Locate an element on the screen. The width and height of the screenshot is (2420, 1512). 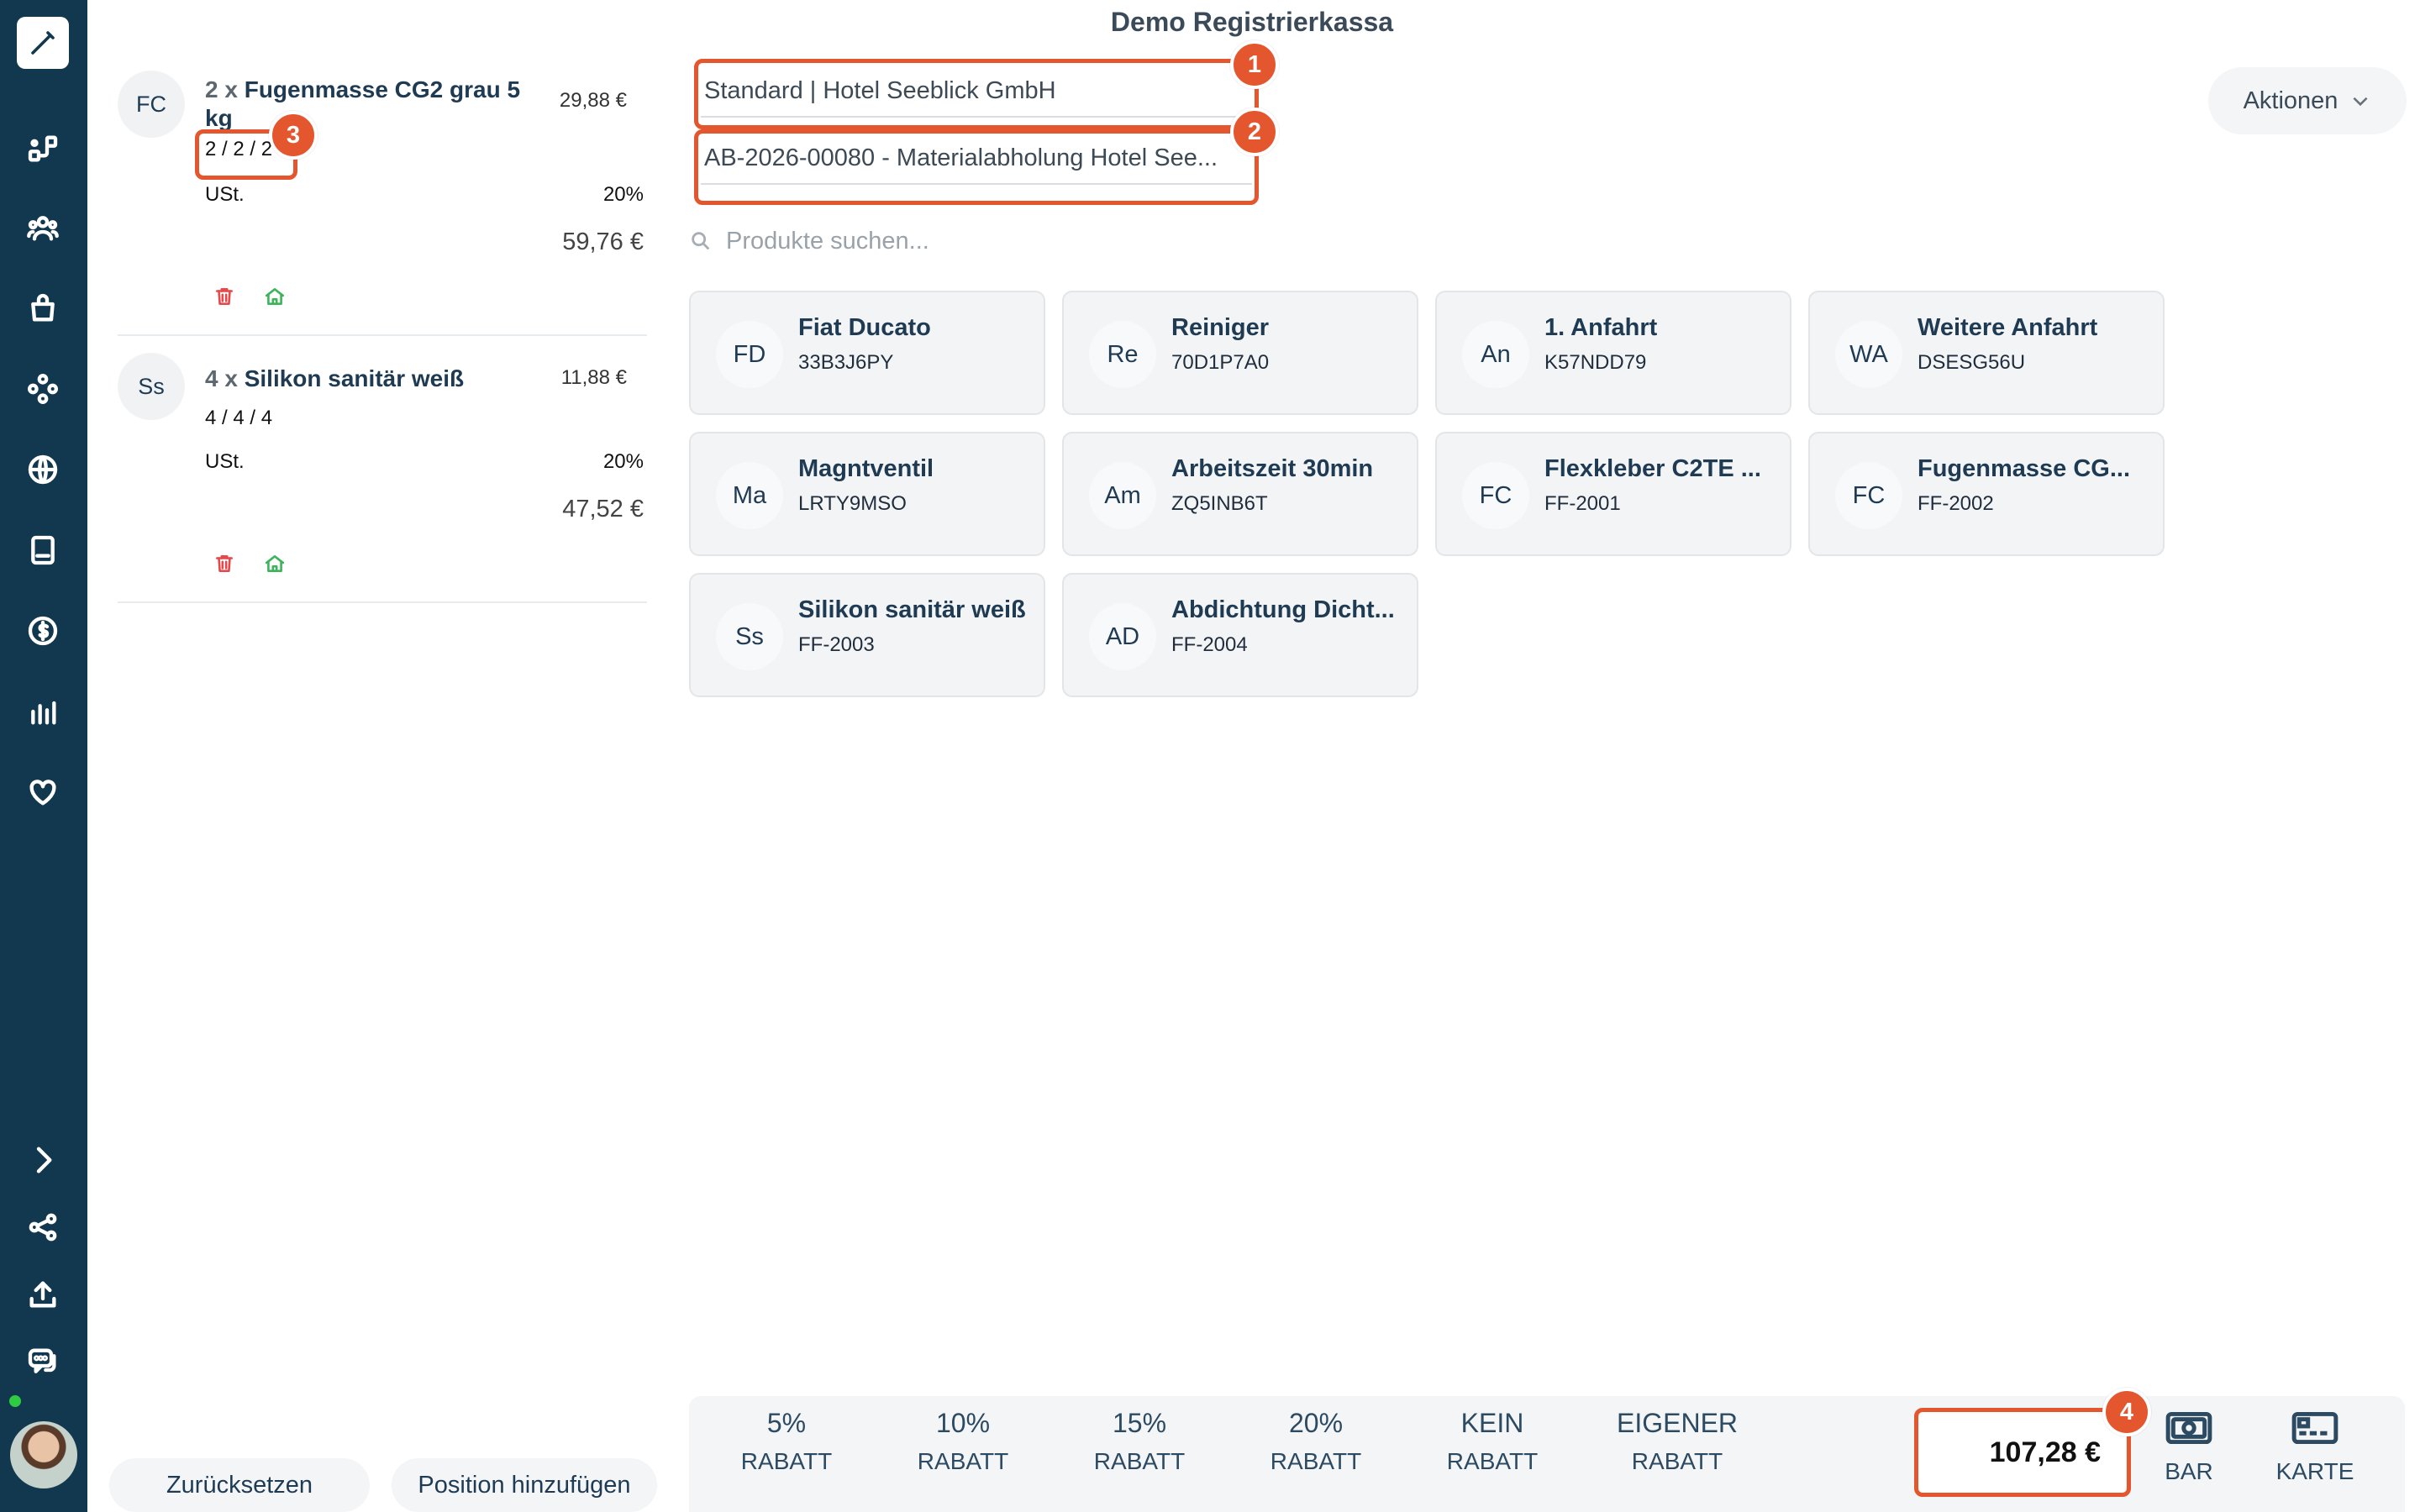
product-name: Arbeitszeit 30min is located at coordinates (1272, 468).